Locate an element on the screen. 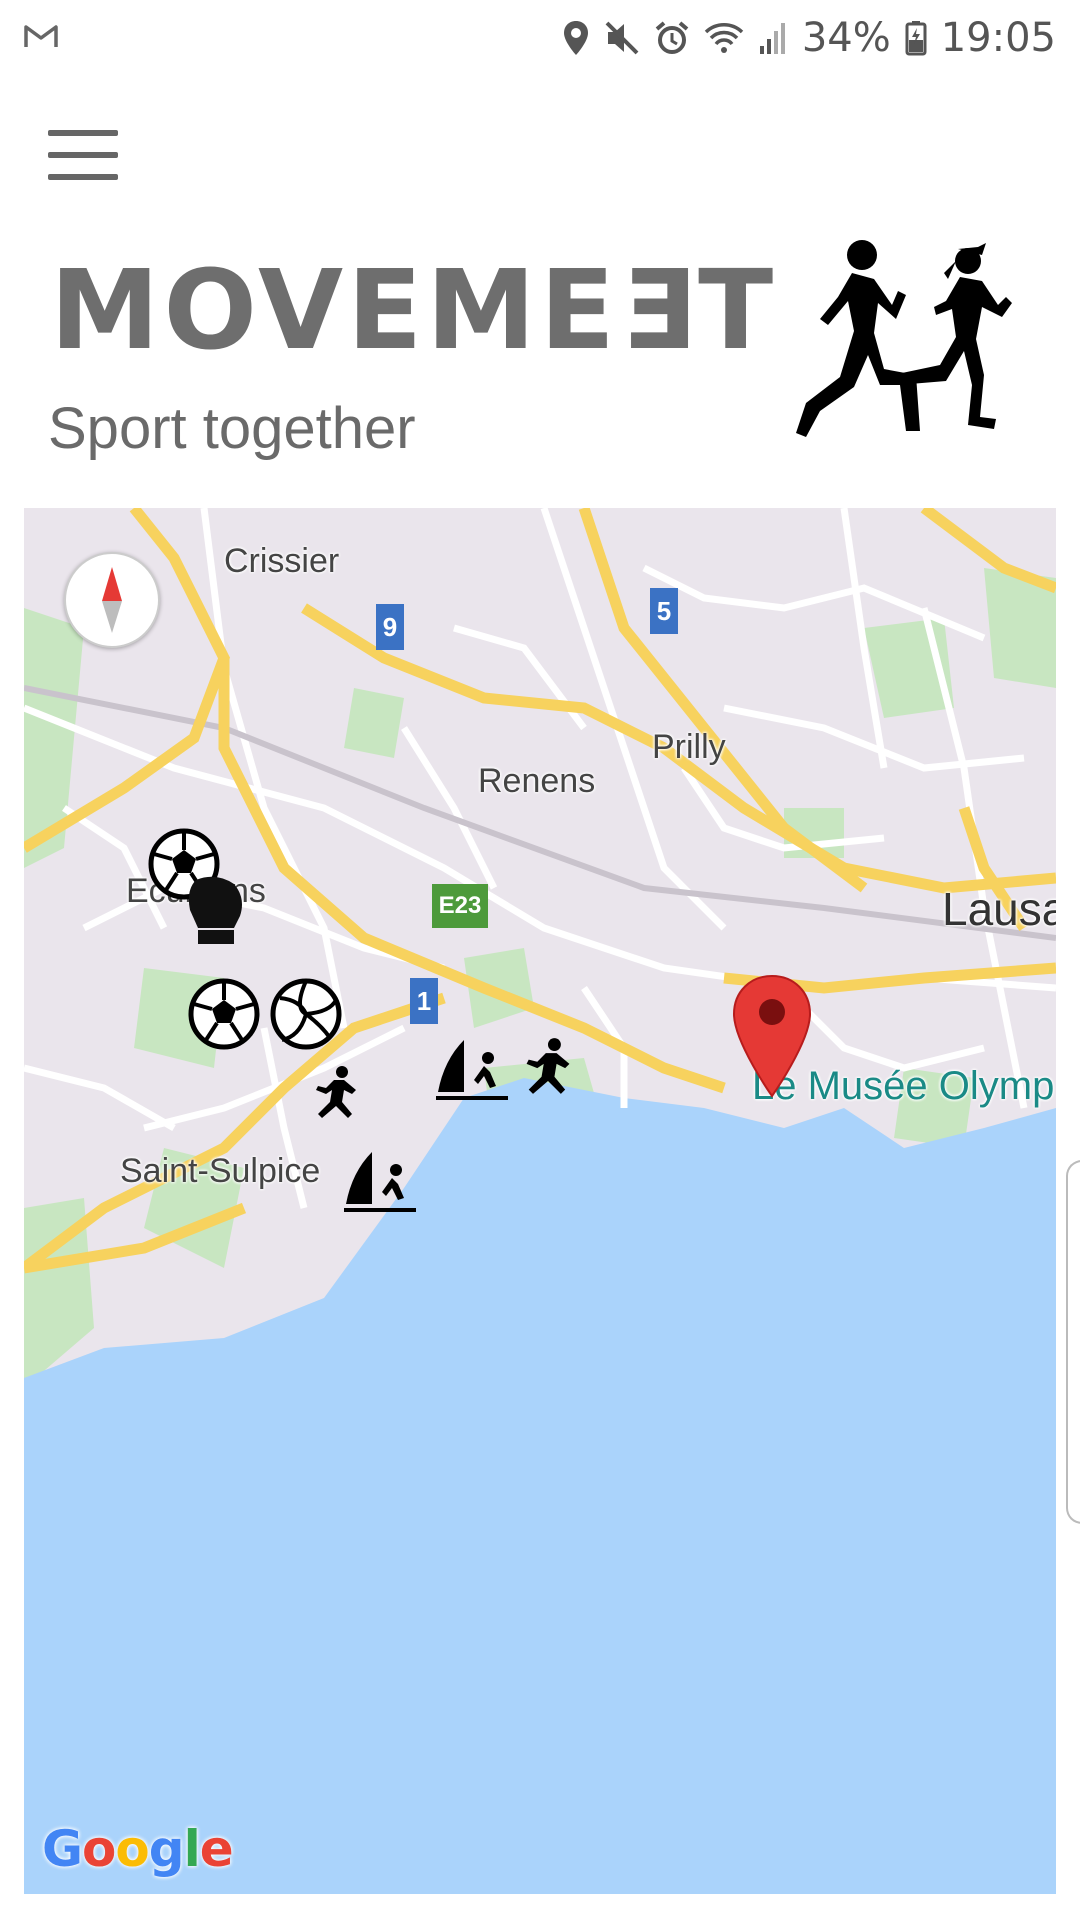 This screenshot has height=1920, width=1080. hamburger-menu-icon is located at coordinates (83, 155).